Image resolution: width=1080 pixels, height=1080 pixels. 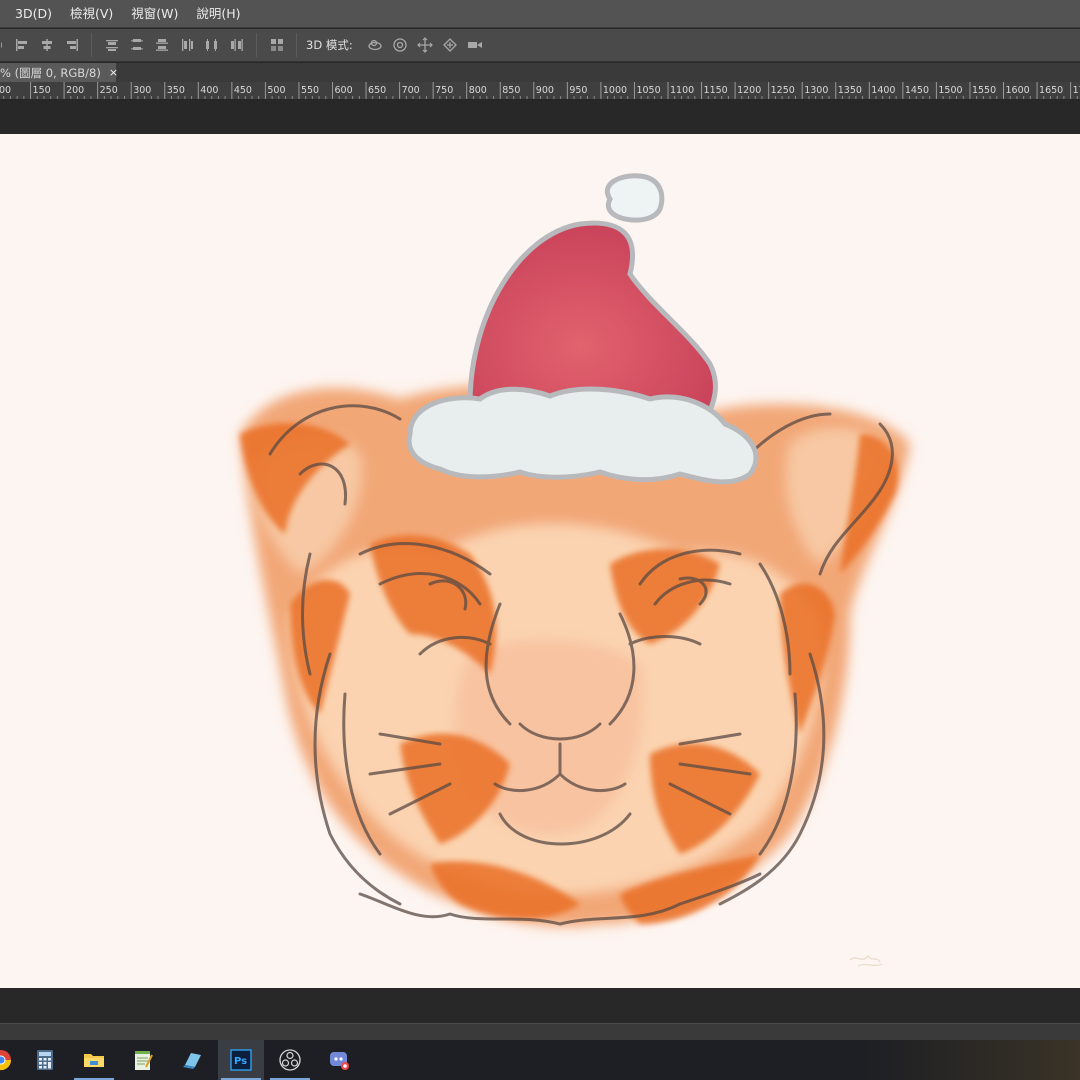 What do you see at coordinates (4, 45) in the screenshot?
I see `align-left-edges-icon` at bounding box center [4, 45].